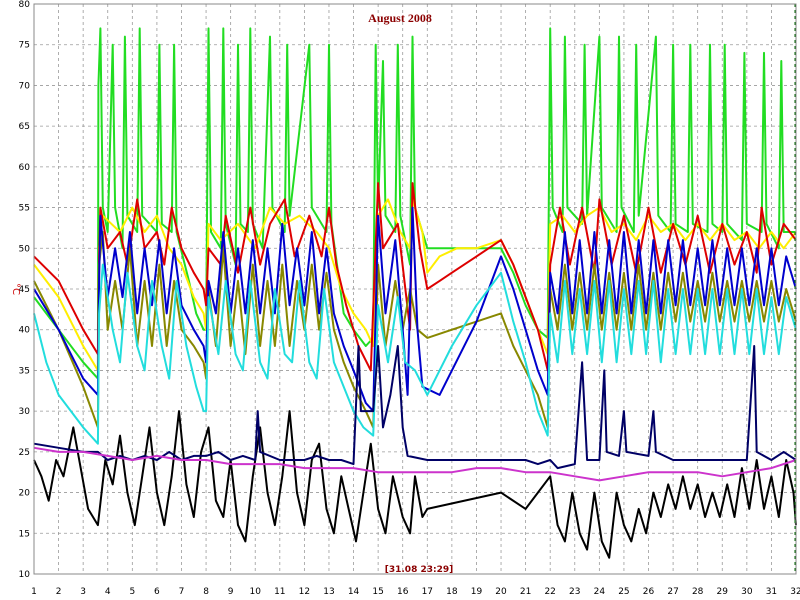 The image size is (800, 600). What do you see at coordinates (477, 592) in the screenshot?
I see `x-tick-label: 19` at bounding box center [477, 592].